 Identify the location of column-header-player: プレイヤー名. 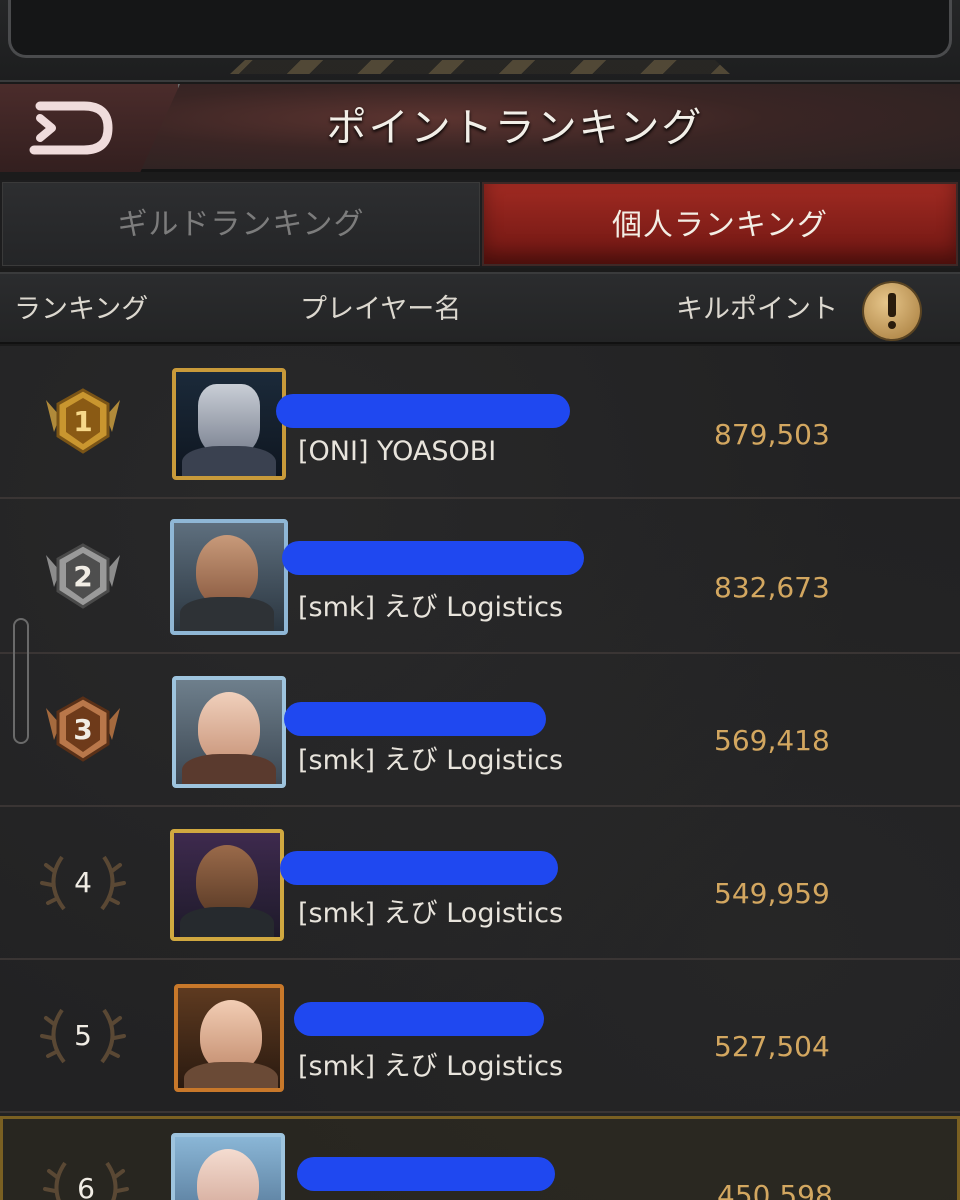
(381, 309).